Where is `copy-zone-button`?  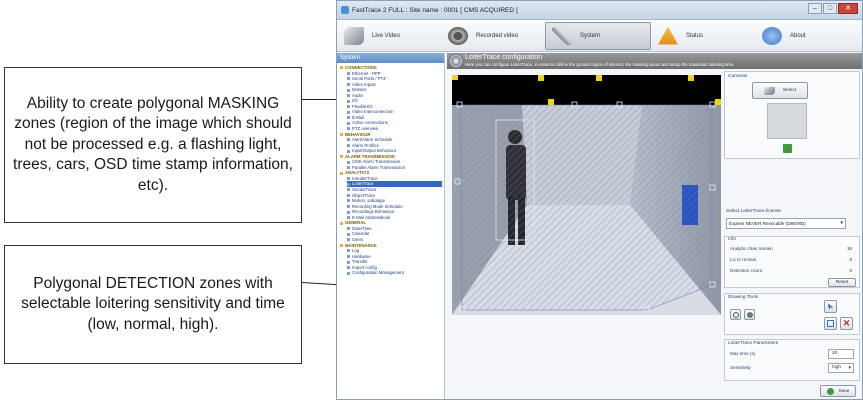 copy-zone-button is located at coordinates (830, 323).